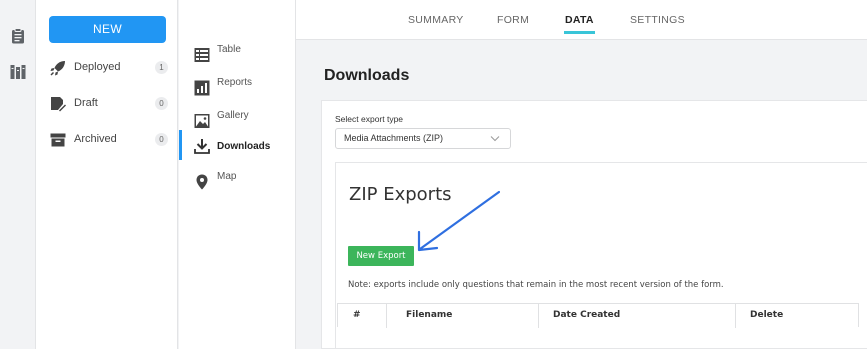  Describe the element at coordinates (202, 88) in the screenshot. I see `bar-chart-icon` at that location.